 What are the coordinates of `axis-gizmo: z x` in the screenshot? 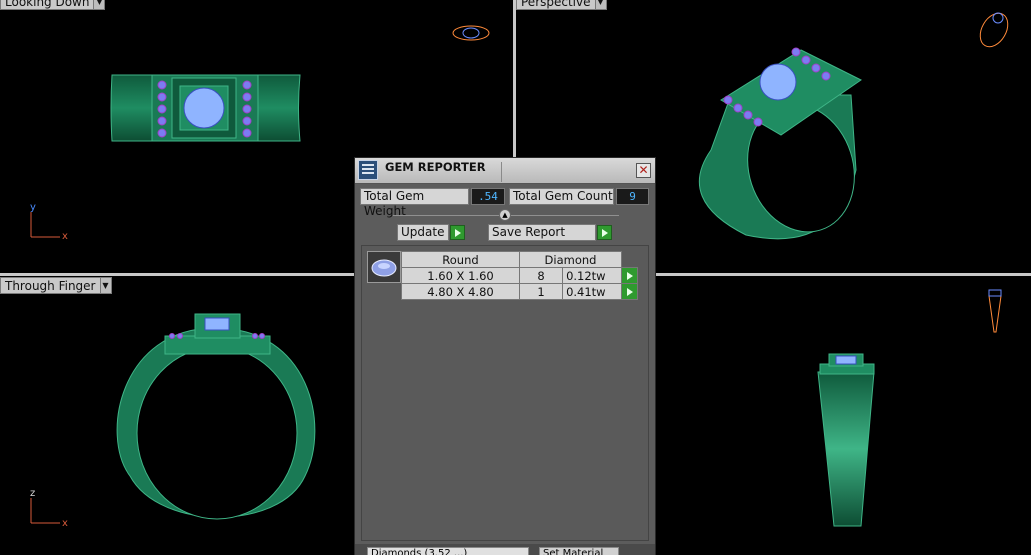 It's located at (49, 508).